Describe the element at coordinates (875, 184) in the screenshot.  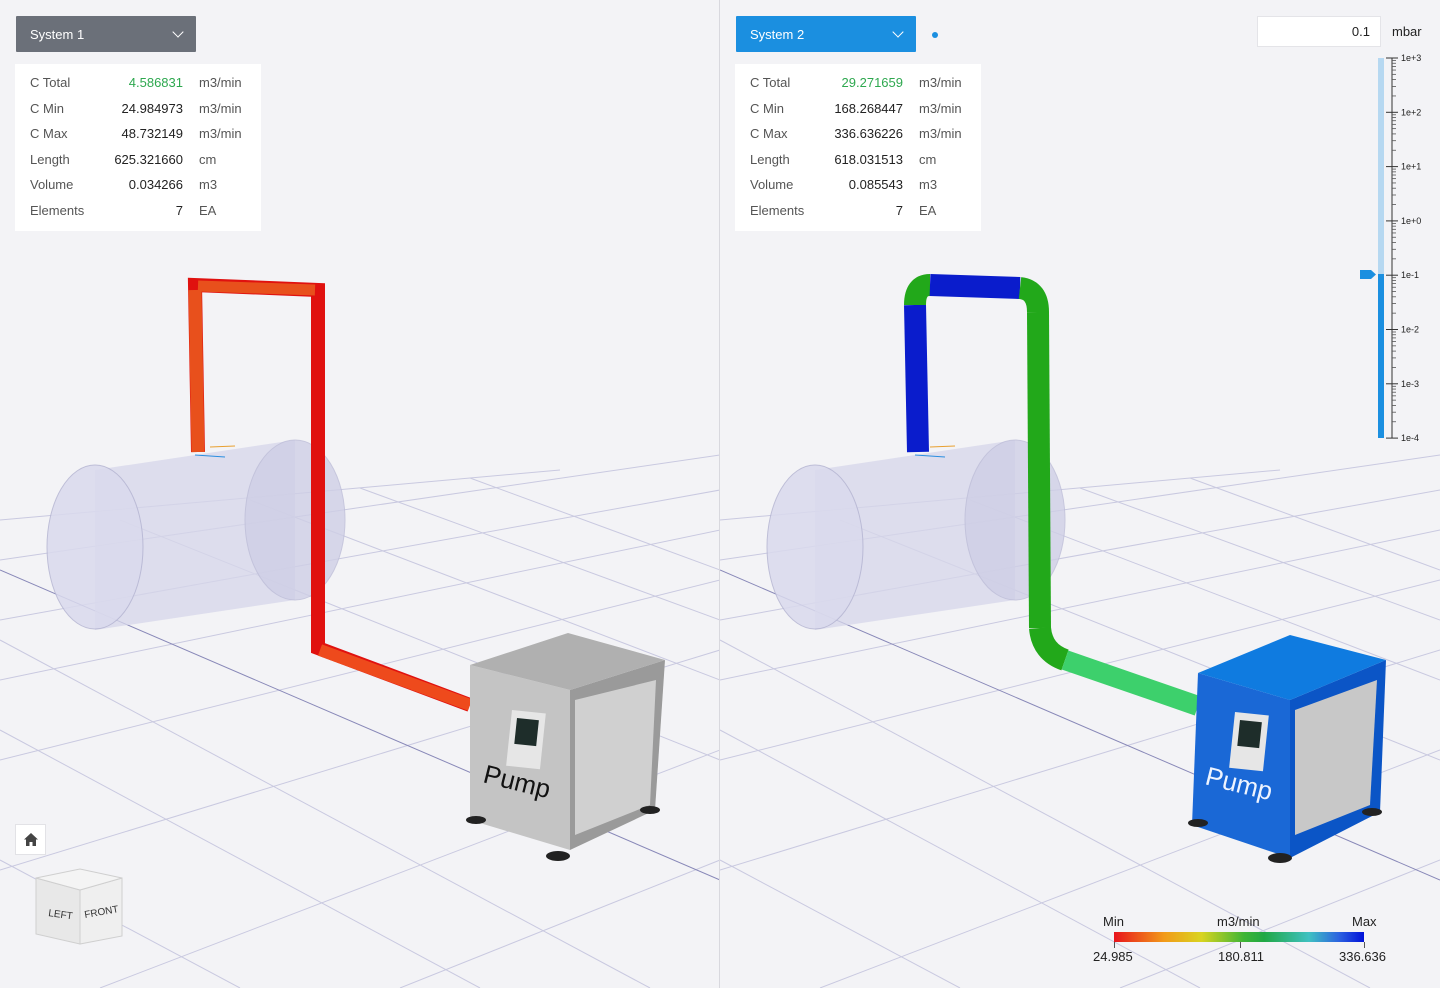
I see `stat-value: 0.085543` at that location.